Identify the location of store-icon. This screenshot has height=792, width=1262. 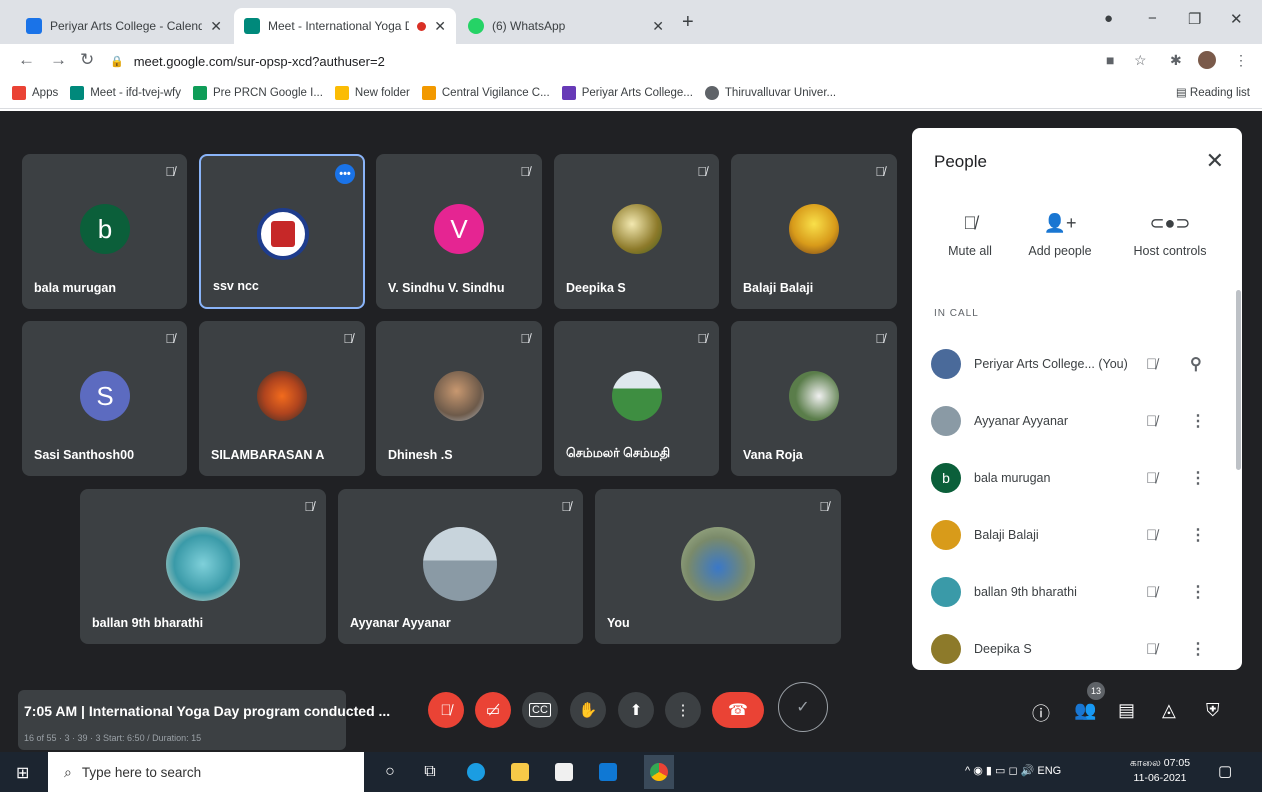
(564, 772).